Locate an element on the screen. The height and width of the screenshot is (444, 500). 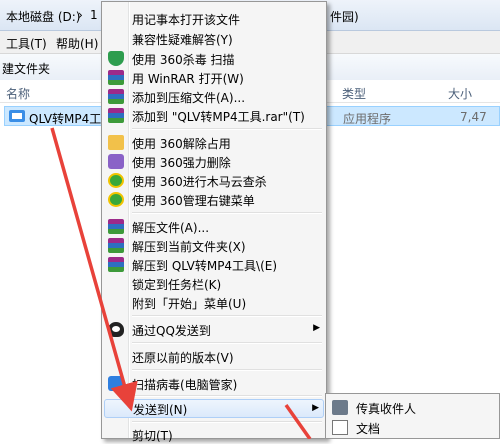
menu-item-compatibility: 兼容性疑难解答(Y) is located at coordinates (214, 38).